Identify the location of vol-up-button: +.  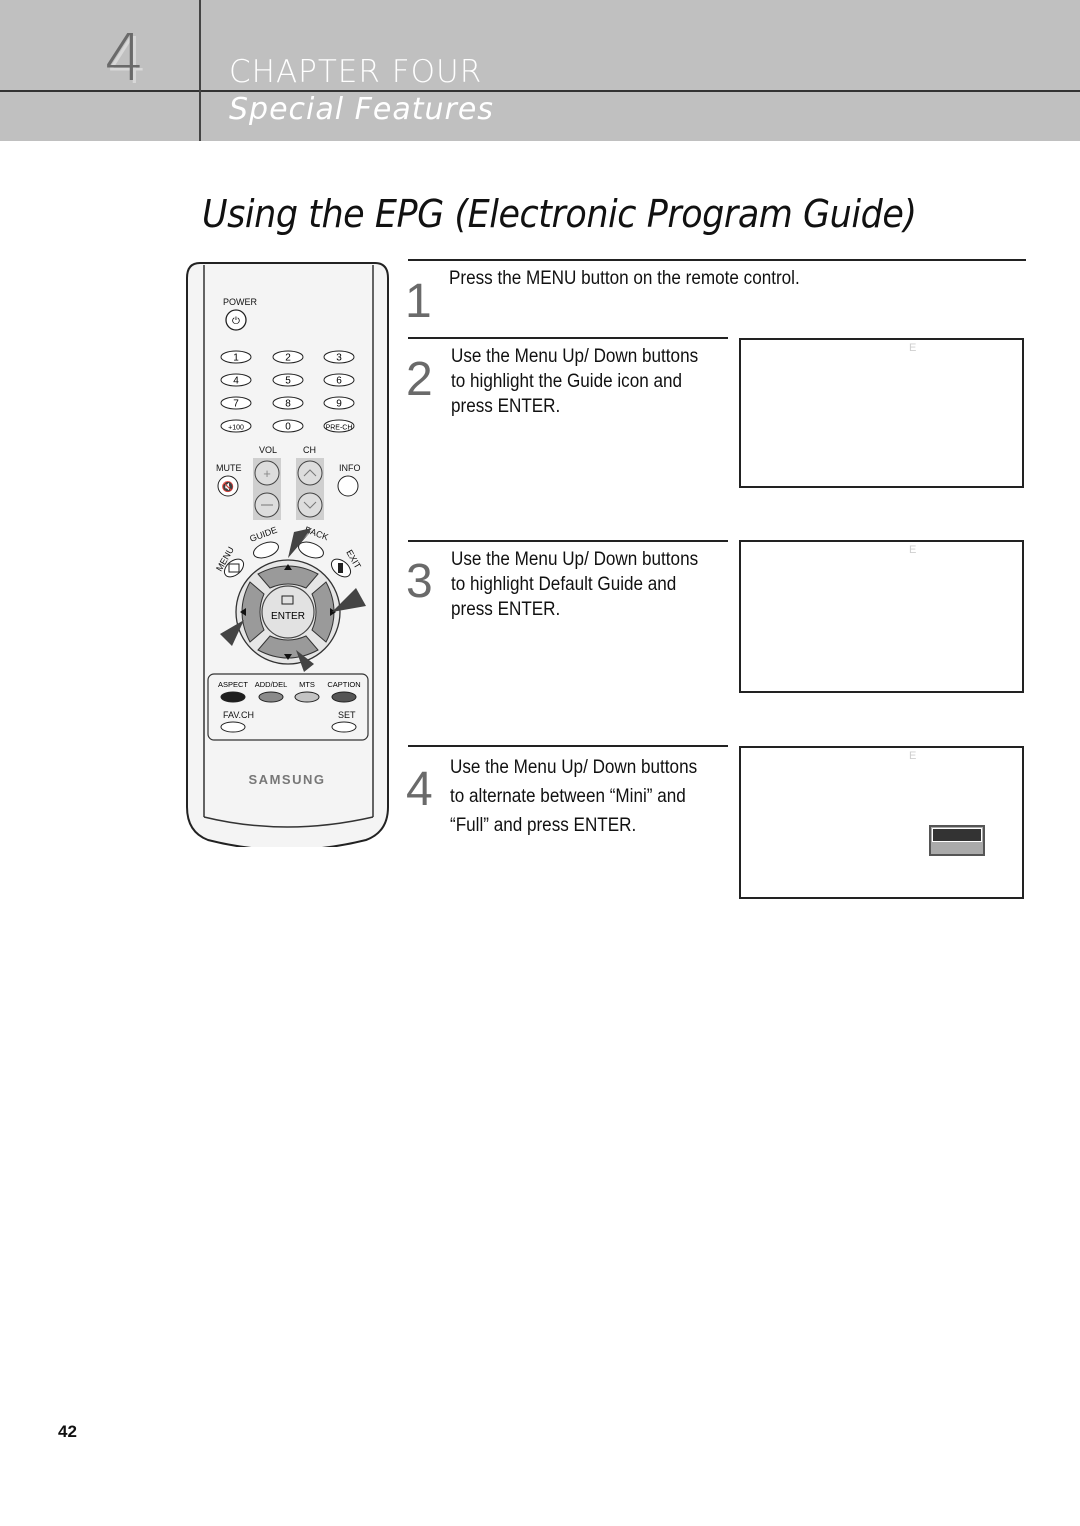
(267, 473).